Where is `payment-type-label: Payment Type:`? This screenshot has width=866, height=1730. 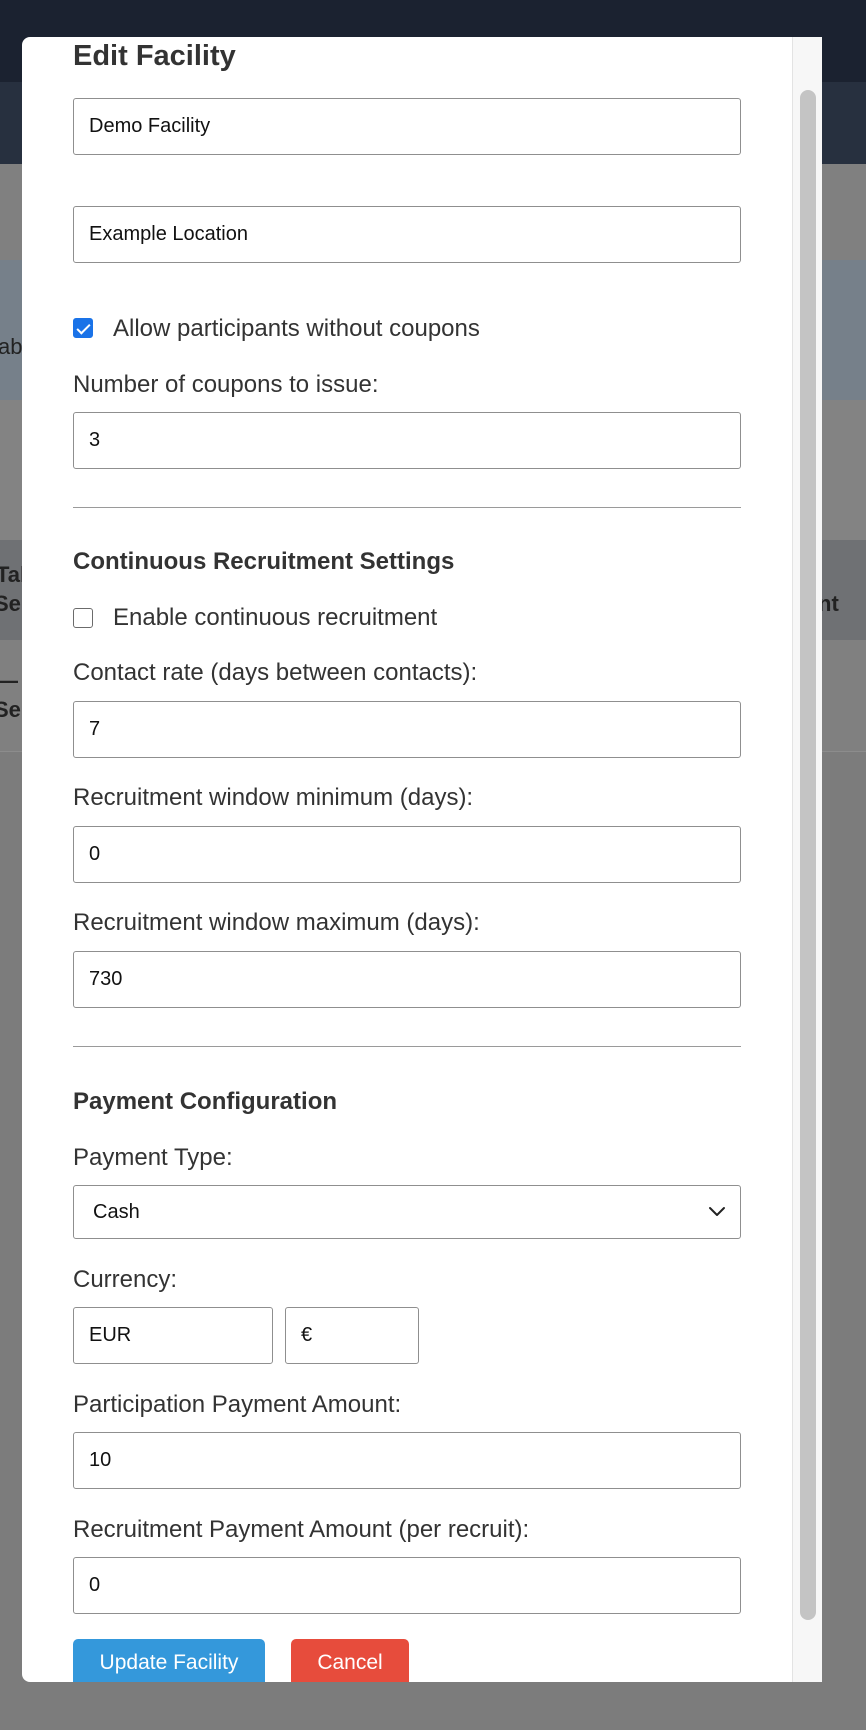 payment-type-label: Payment Type: is located at coordinates (153, 1157).